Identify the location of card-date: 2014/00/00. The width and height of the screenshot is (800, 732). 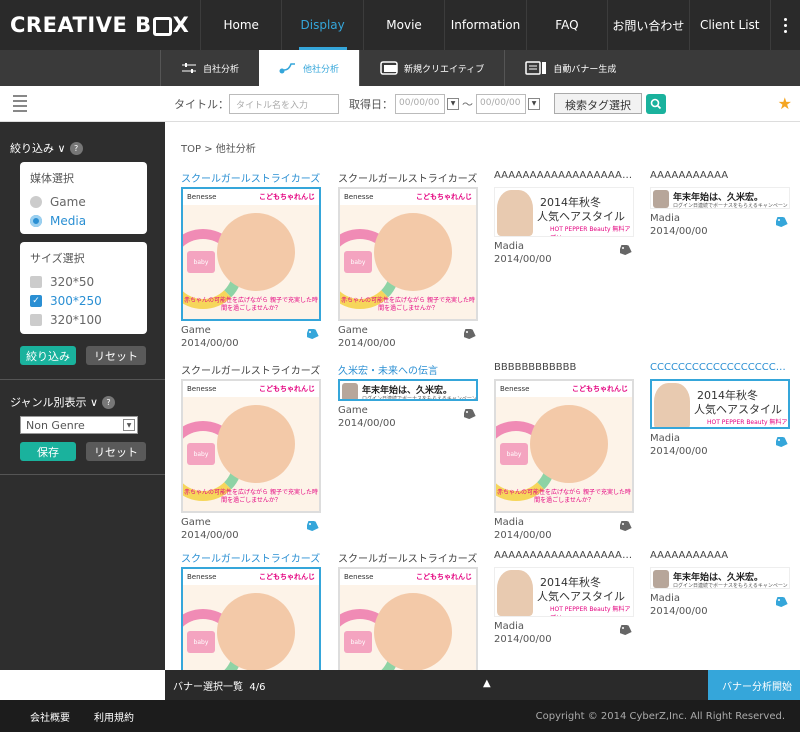
(523, 535).